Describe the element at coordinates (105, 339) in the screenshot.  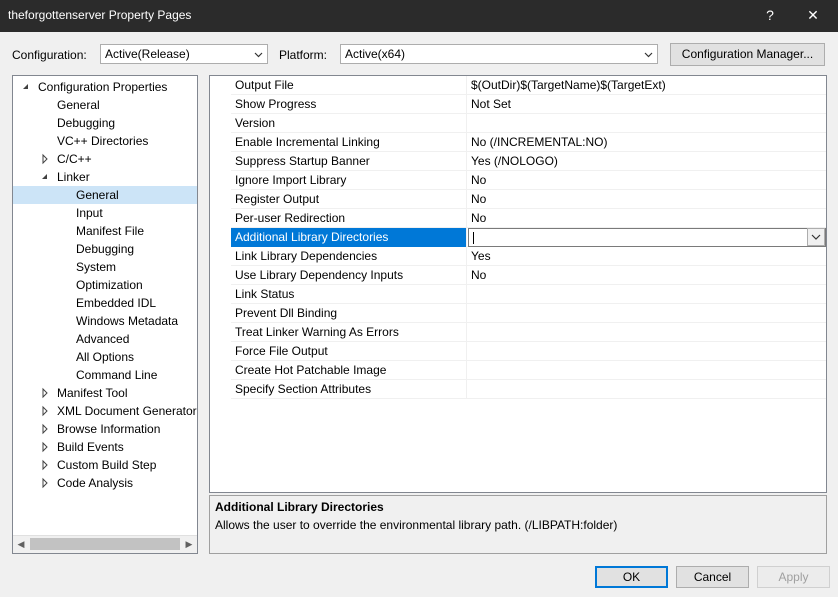
I see `tree-item: Advanced` at that location.